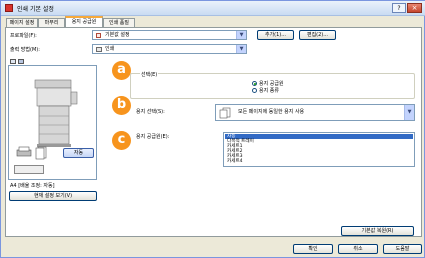 This screenshot has height=258, width=425. I want to click on radio-paper-source, so click(254, 83).